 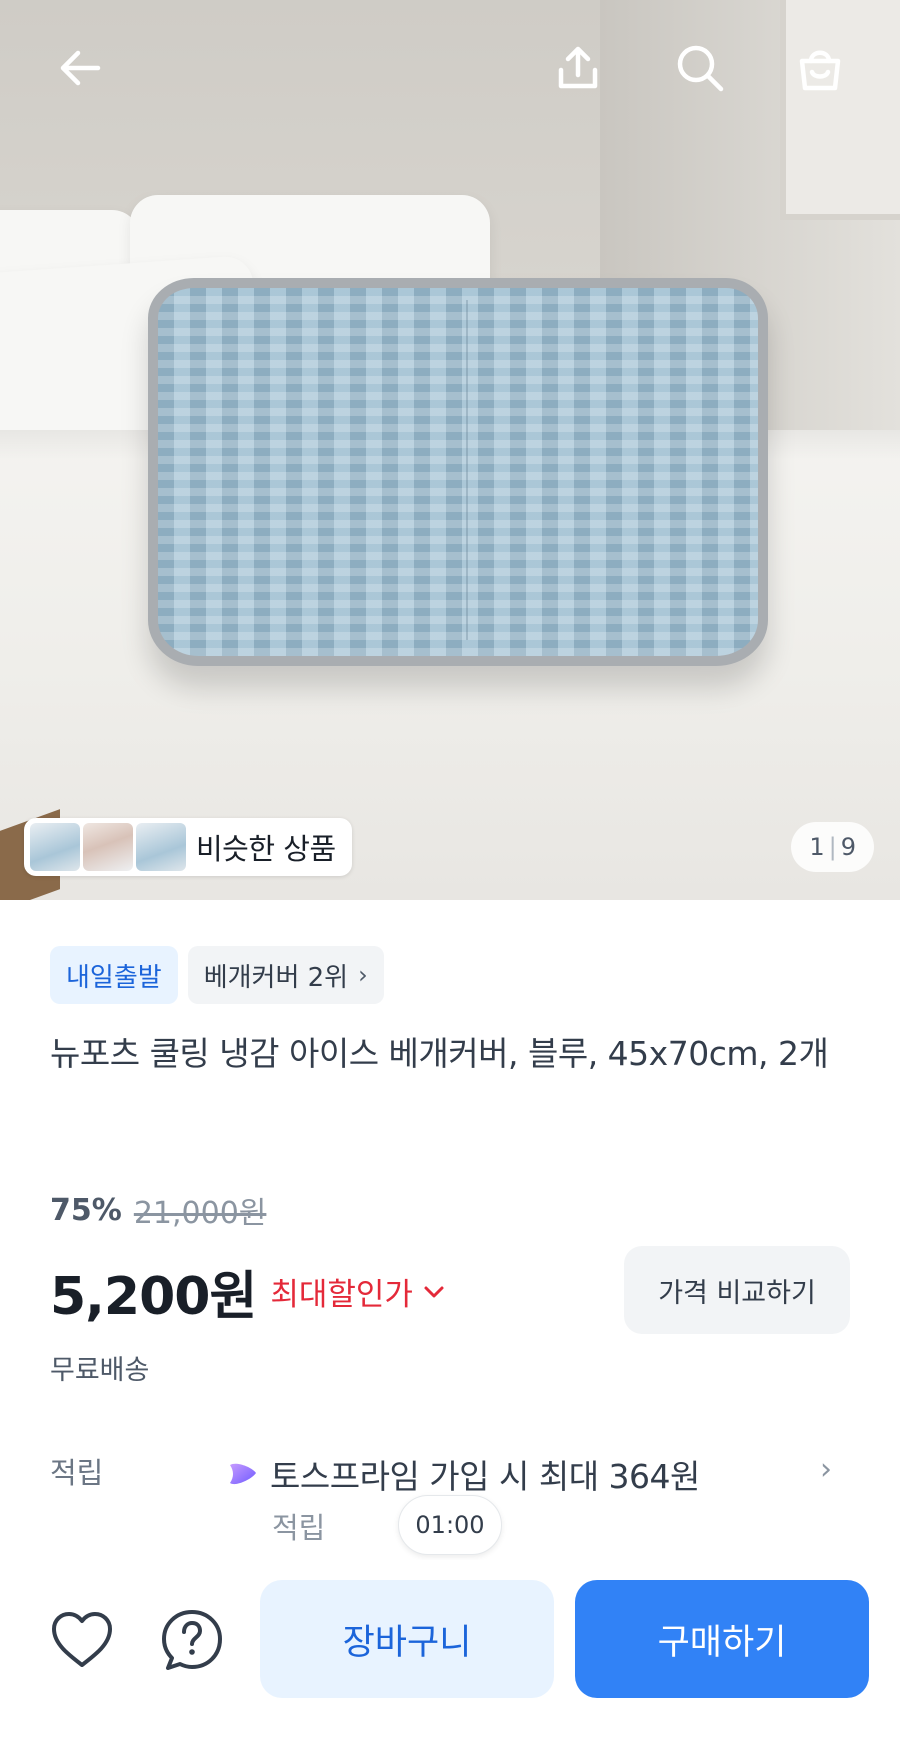 What do you see at coordinates (299, 1528) in the screenshot?
I see `points-promo-text-cont: 적립` at bounding box center [299, 1528].